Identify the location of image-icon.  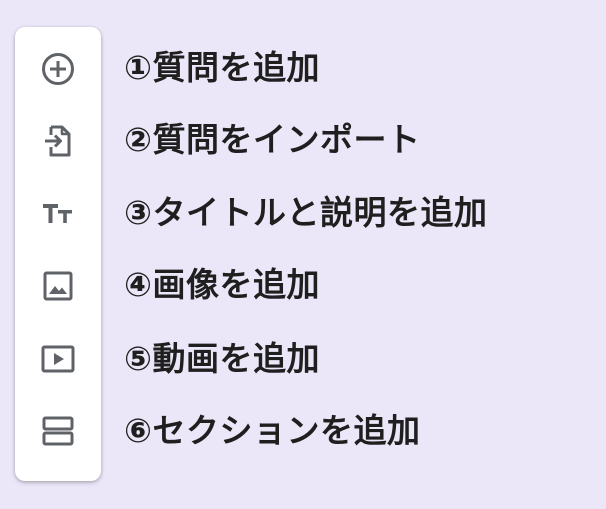
(58, 286).